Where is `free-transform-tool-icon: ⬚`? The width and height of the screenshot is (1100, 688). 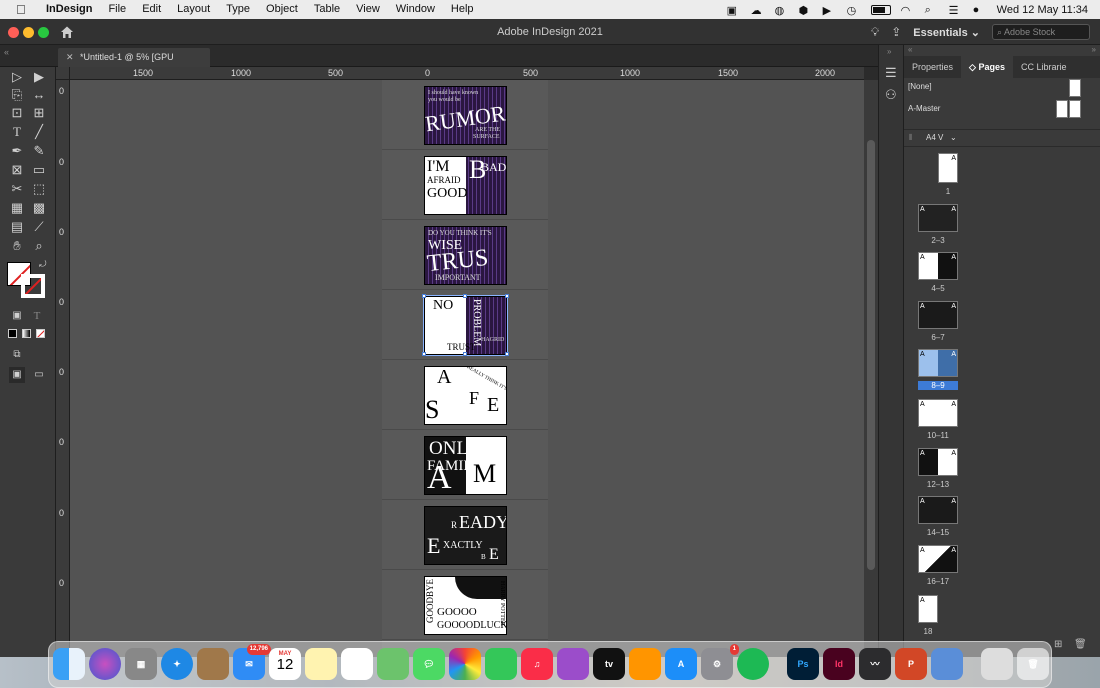 free-transform-tool-icon: ⬚ is located at coordinates (39, 189).